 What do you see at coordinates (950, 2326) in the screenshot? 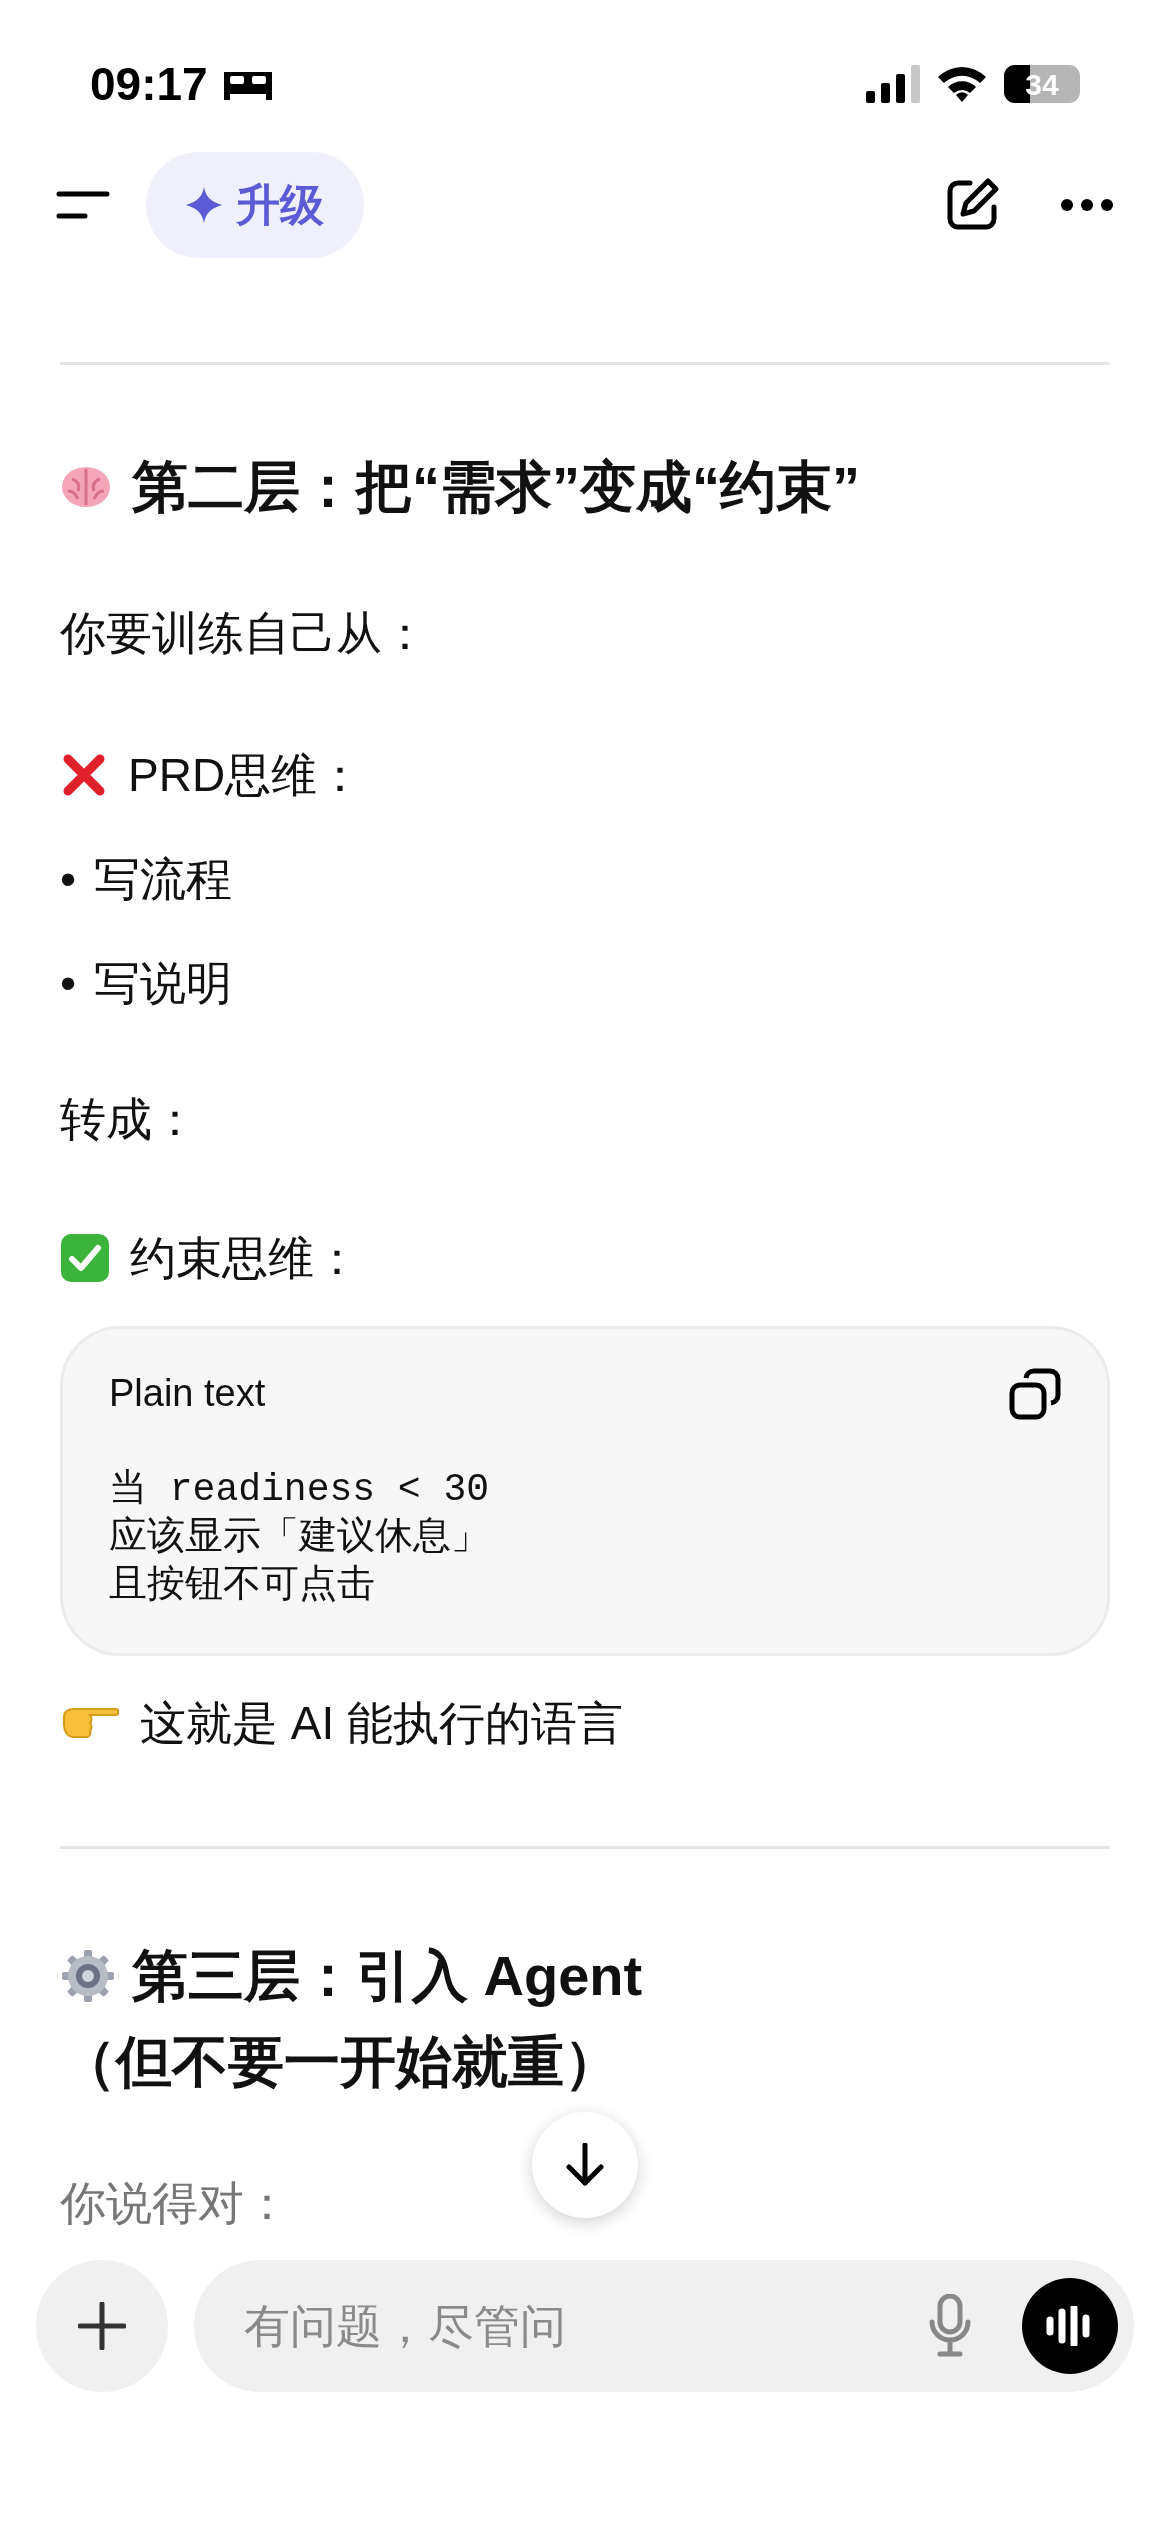
I see `microphone-icon` at bounding box center [950, 2326].